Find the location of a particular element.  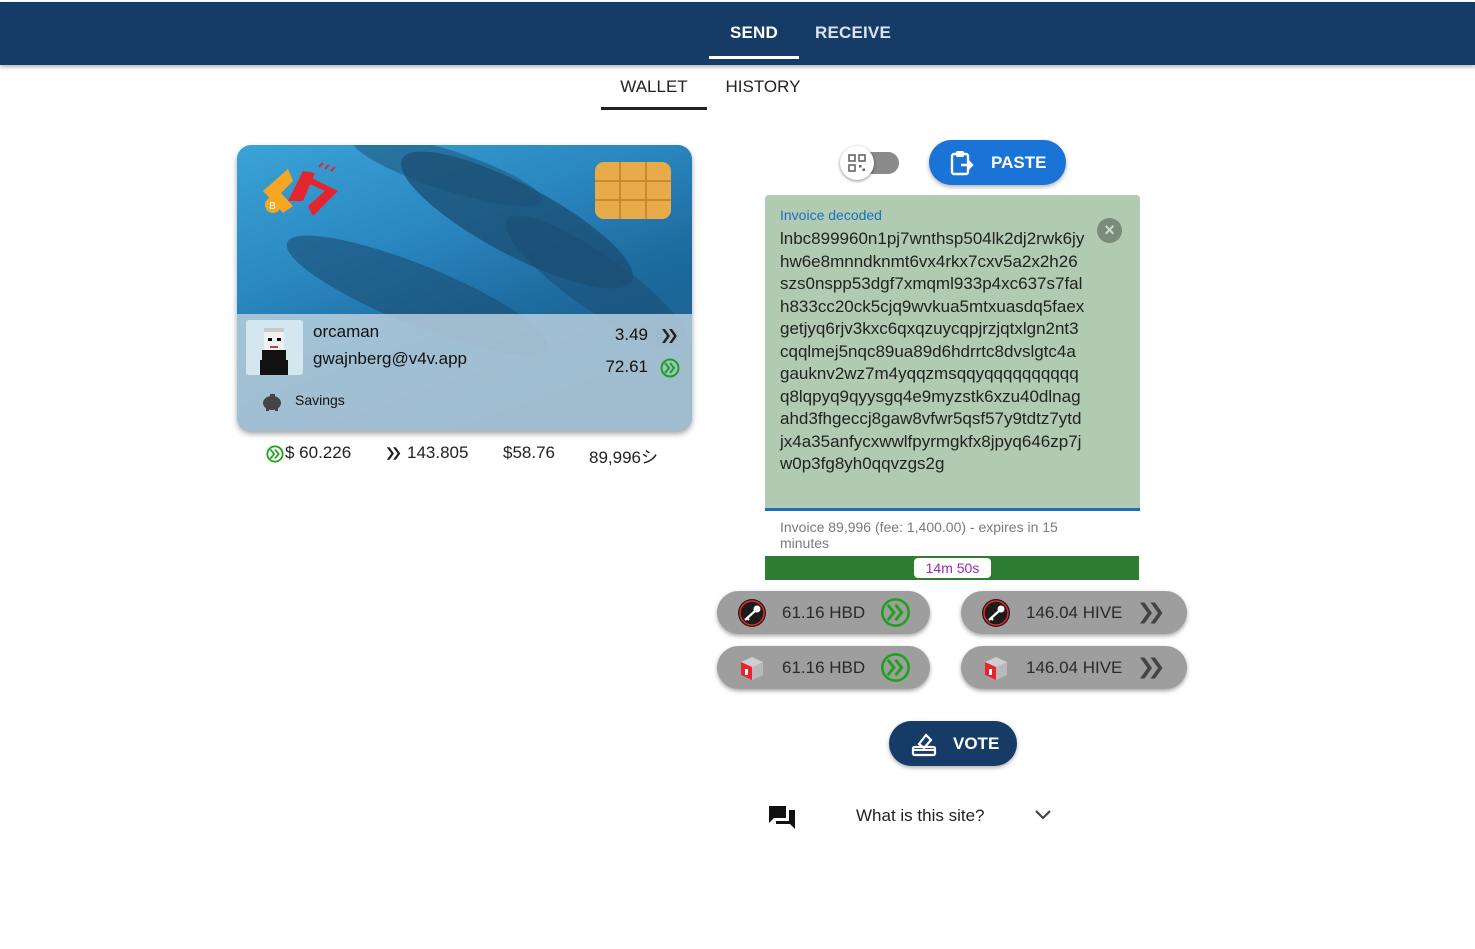

card-chip is located at coordinates (633, 190).